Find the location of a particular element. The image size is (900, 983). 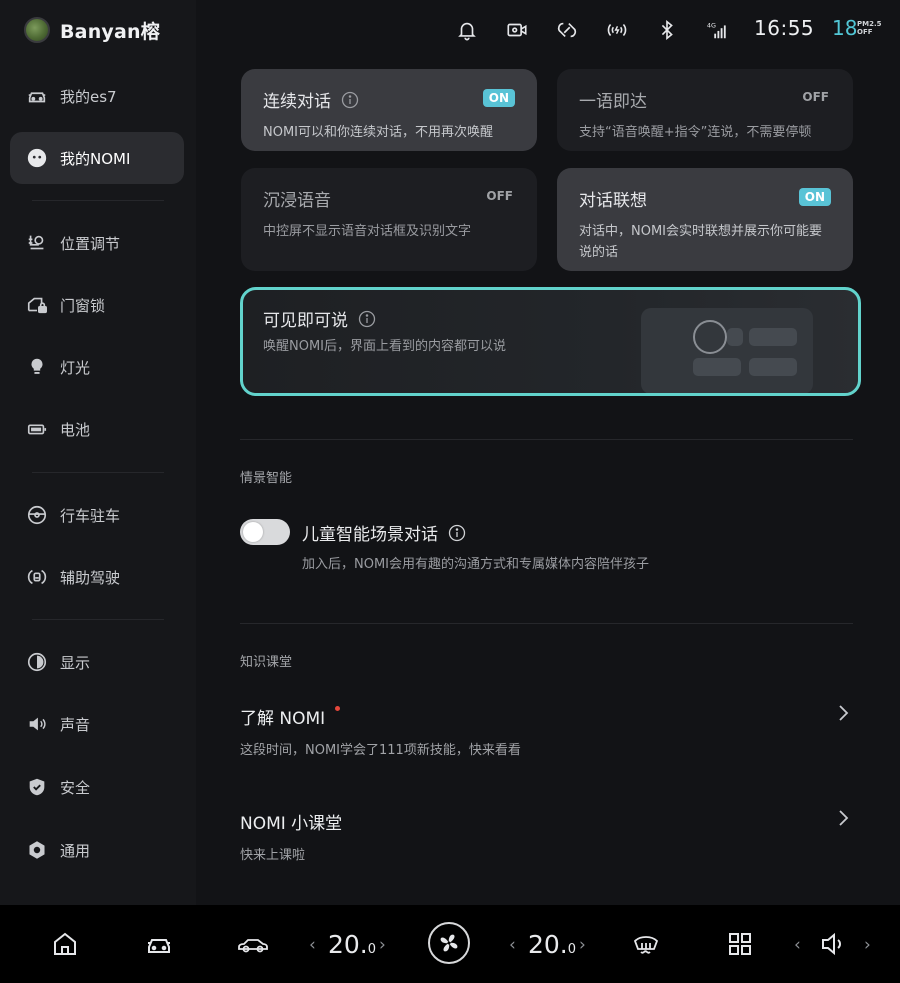

pm25-label-top: PM2.5 is located at coordinates (869, 24).